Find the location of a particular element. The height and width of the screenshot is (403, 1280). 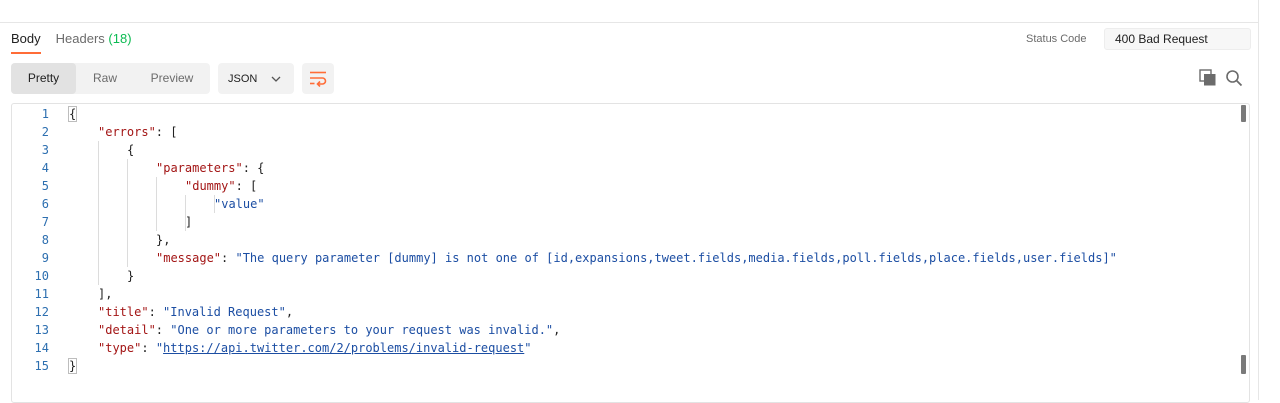

headers-count: (18) is located at coordinates (120, 38).